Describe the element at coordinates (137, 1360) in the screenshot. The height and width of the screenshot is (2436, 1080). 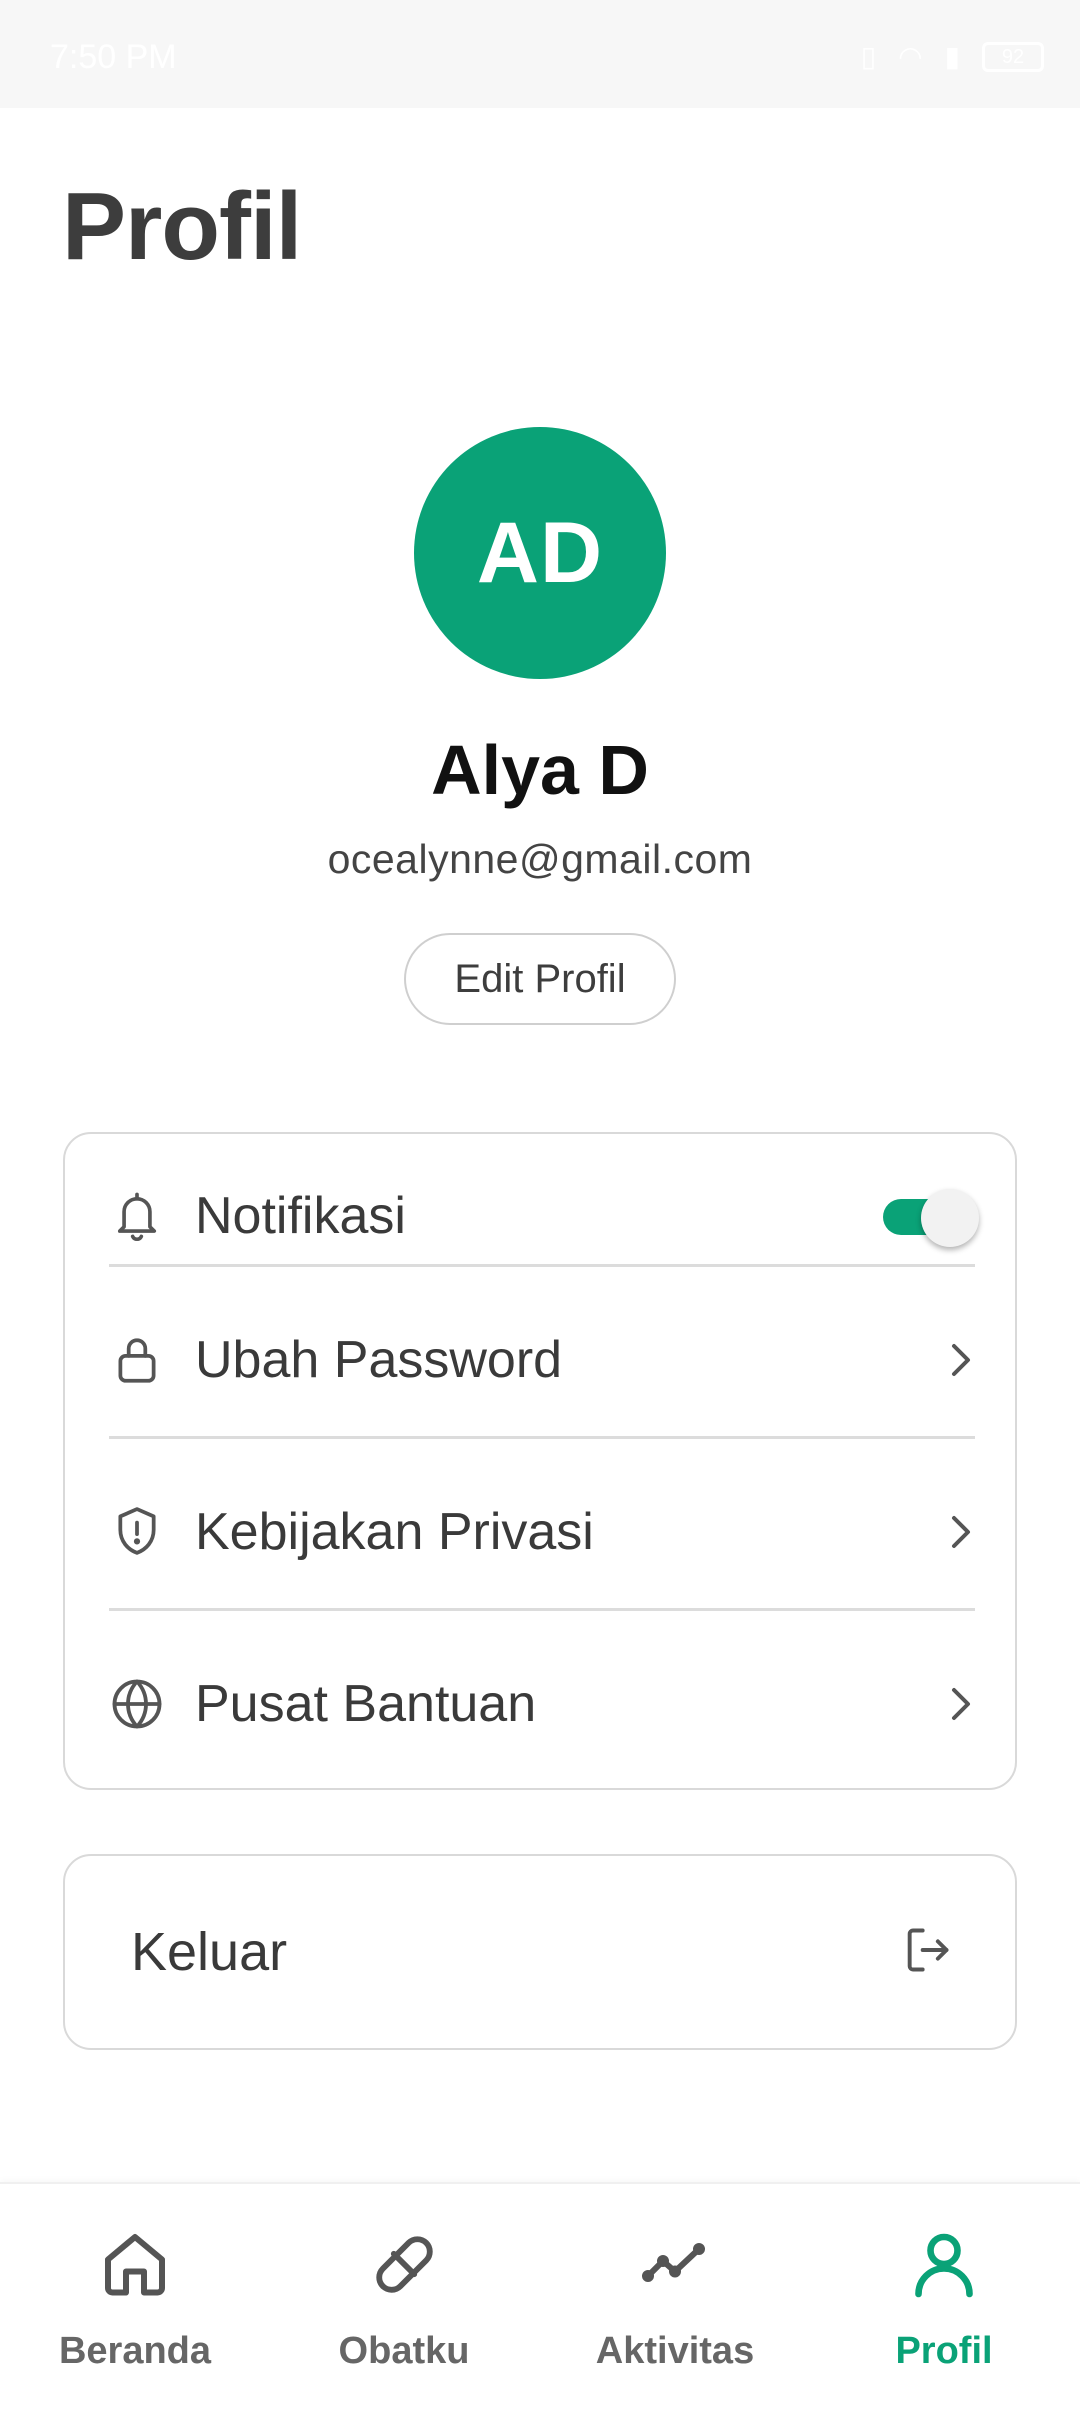
I see `lock-icon` at that location.